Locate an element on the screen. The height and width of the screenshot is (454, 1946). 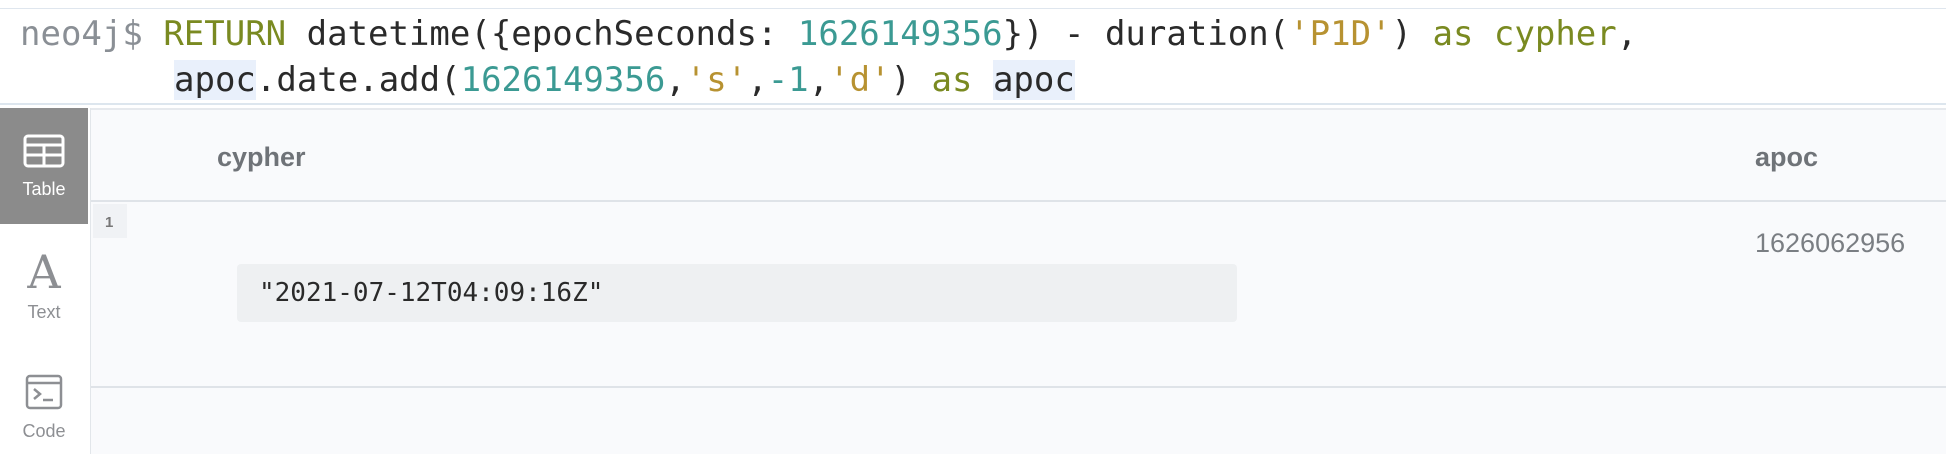
code-token: -1 is located at coordinates (788, 80).